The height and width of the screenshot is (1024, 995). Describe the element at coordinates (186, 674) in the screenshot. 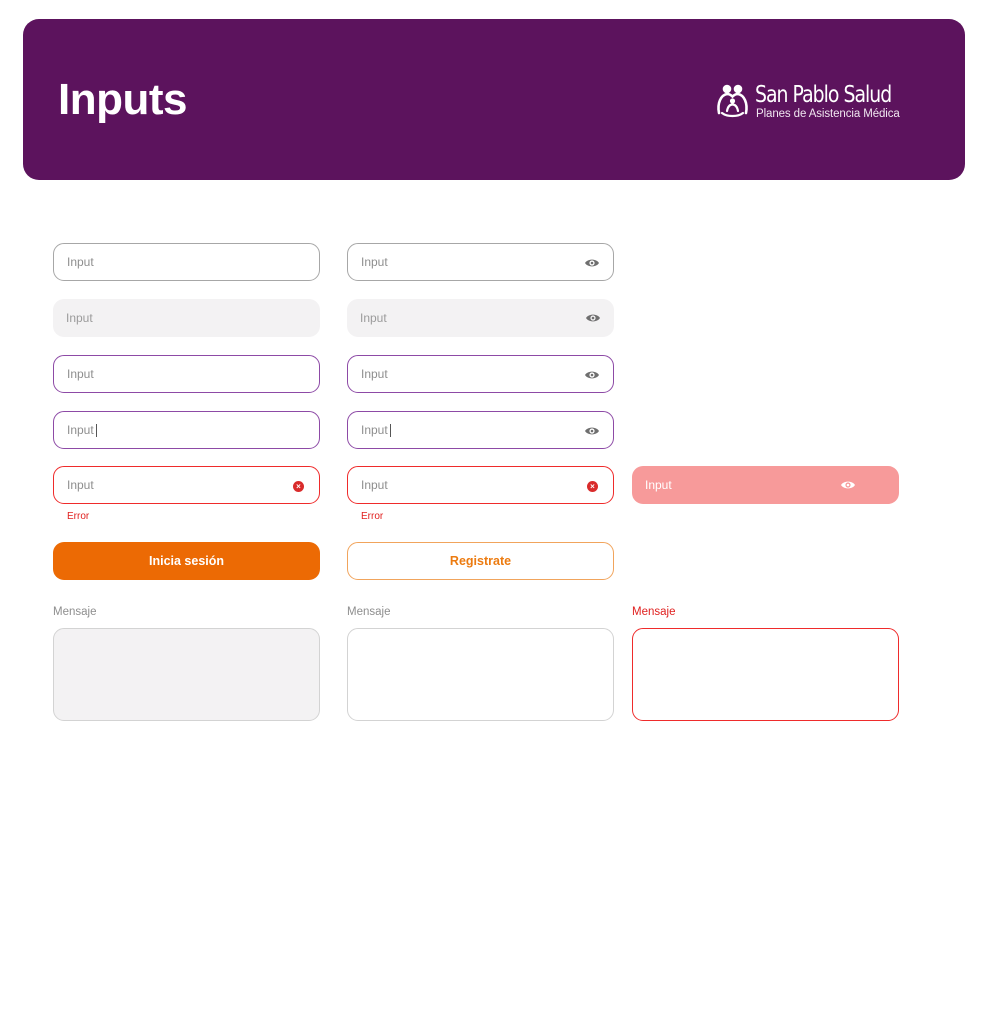

I see `message-textarea-disabled` at that location.